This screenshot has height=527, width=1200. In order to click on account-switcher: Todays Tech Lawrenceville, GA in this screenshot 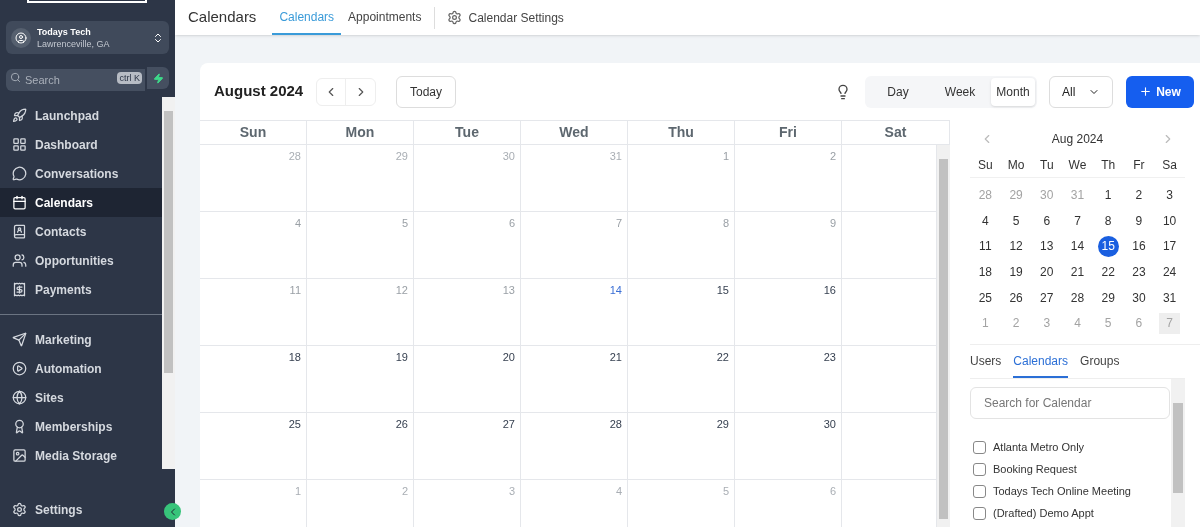, I will do `click(87, 37)`.